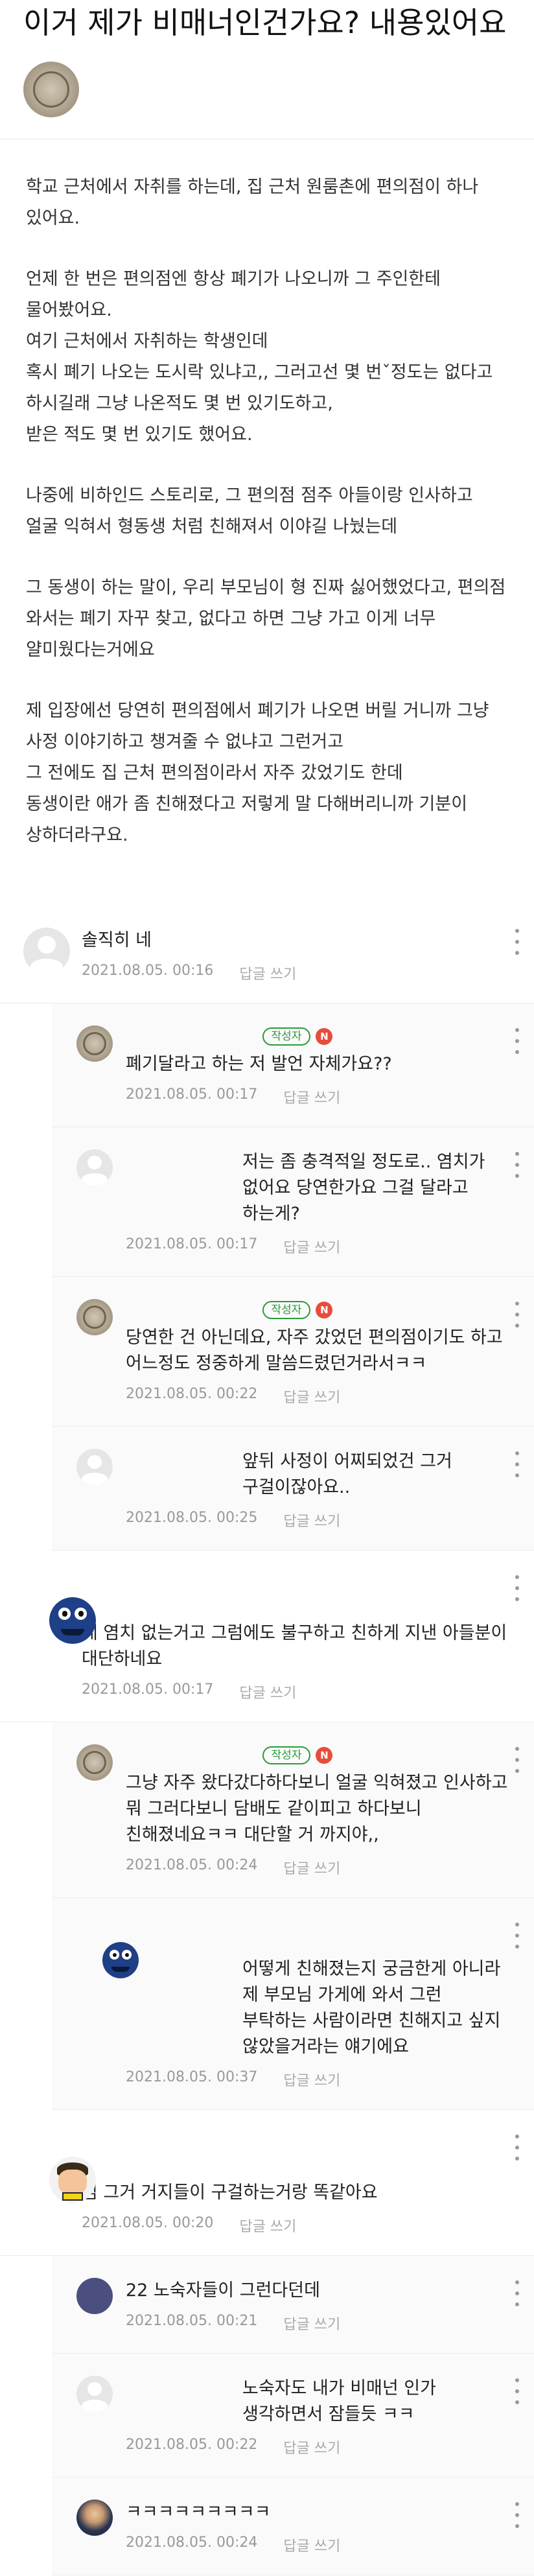 This screenshot has width=534, height=2576. Describe the element at coordinates (295, 955) in the screenshot. I see `comment-body: 솔직히 네 2021.08.05. 00:16 답글 쓰기` at that location.